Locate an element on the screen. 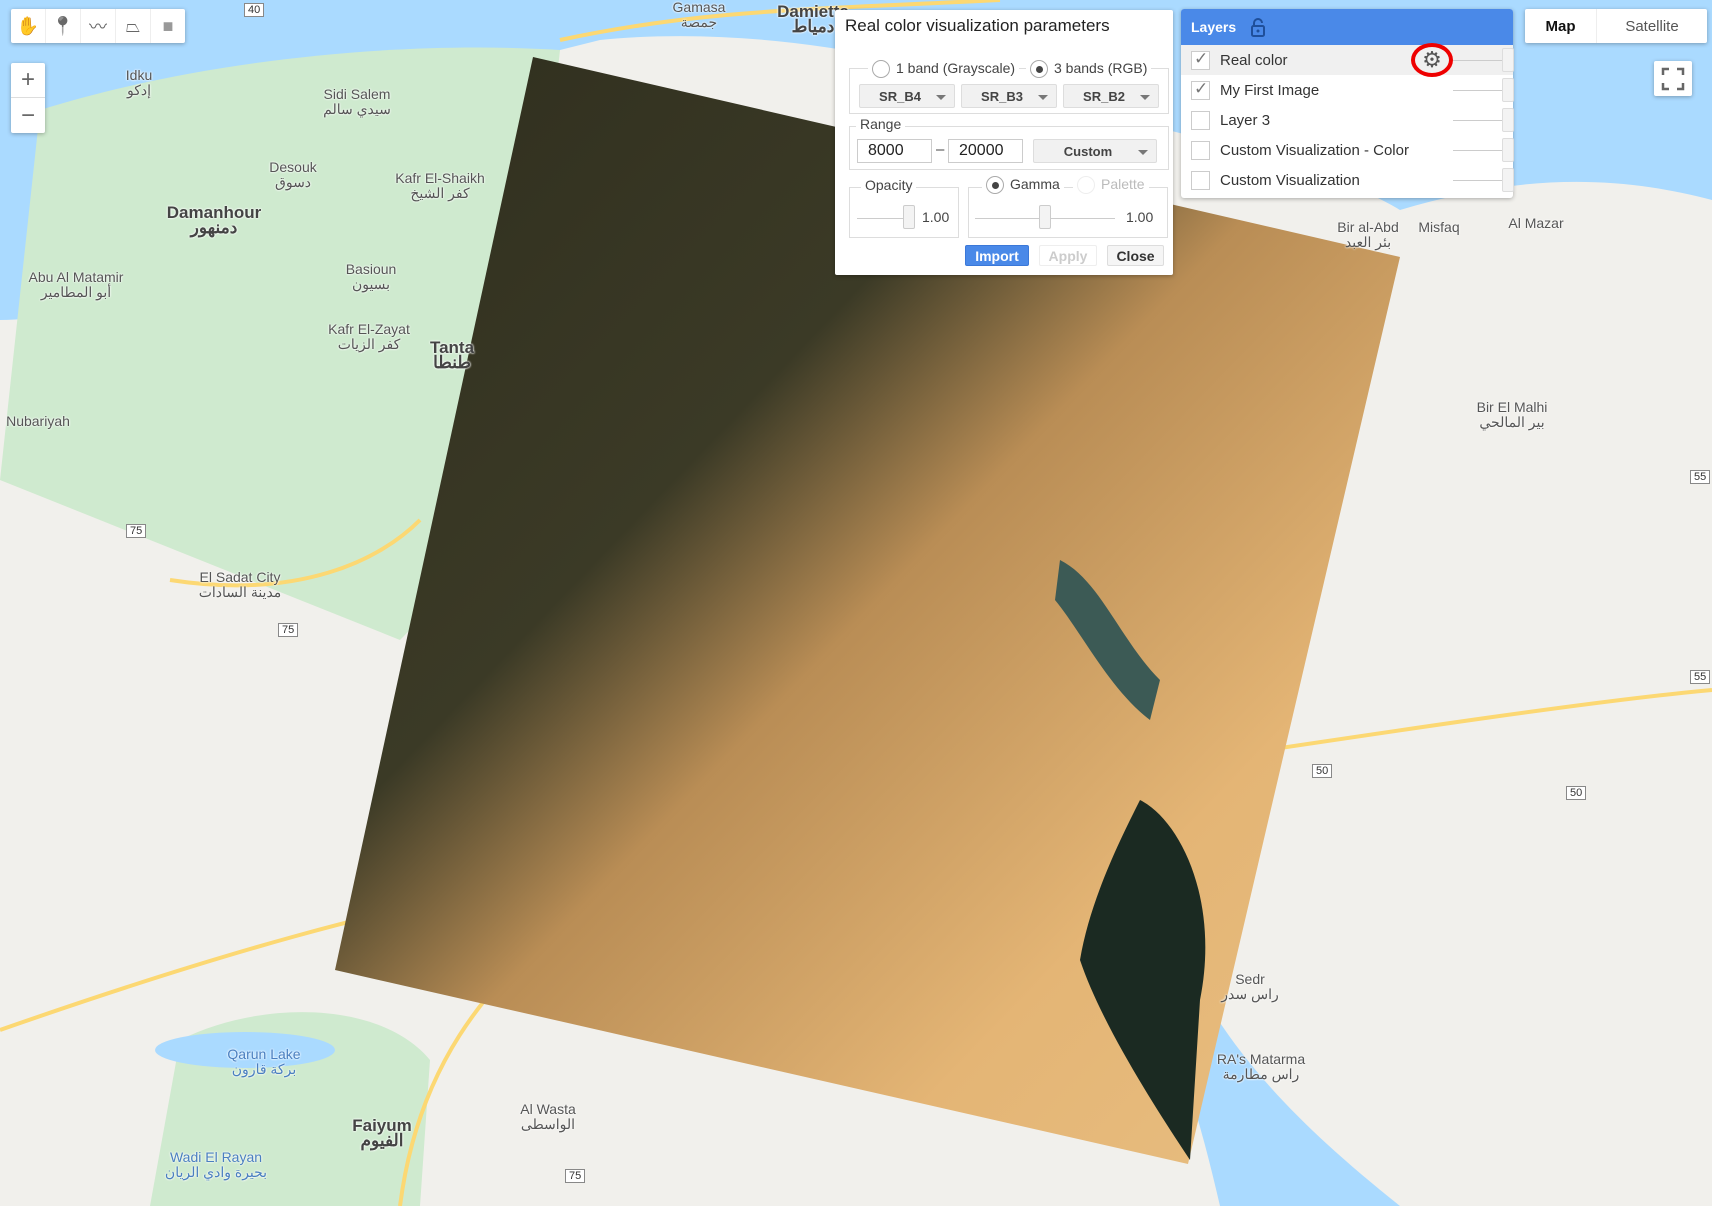 The width and height of the screenshot is (1712, 1206). map-label: Kafr El-Zayat كفر الزيات is located at coordinates (369, 337).